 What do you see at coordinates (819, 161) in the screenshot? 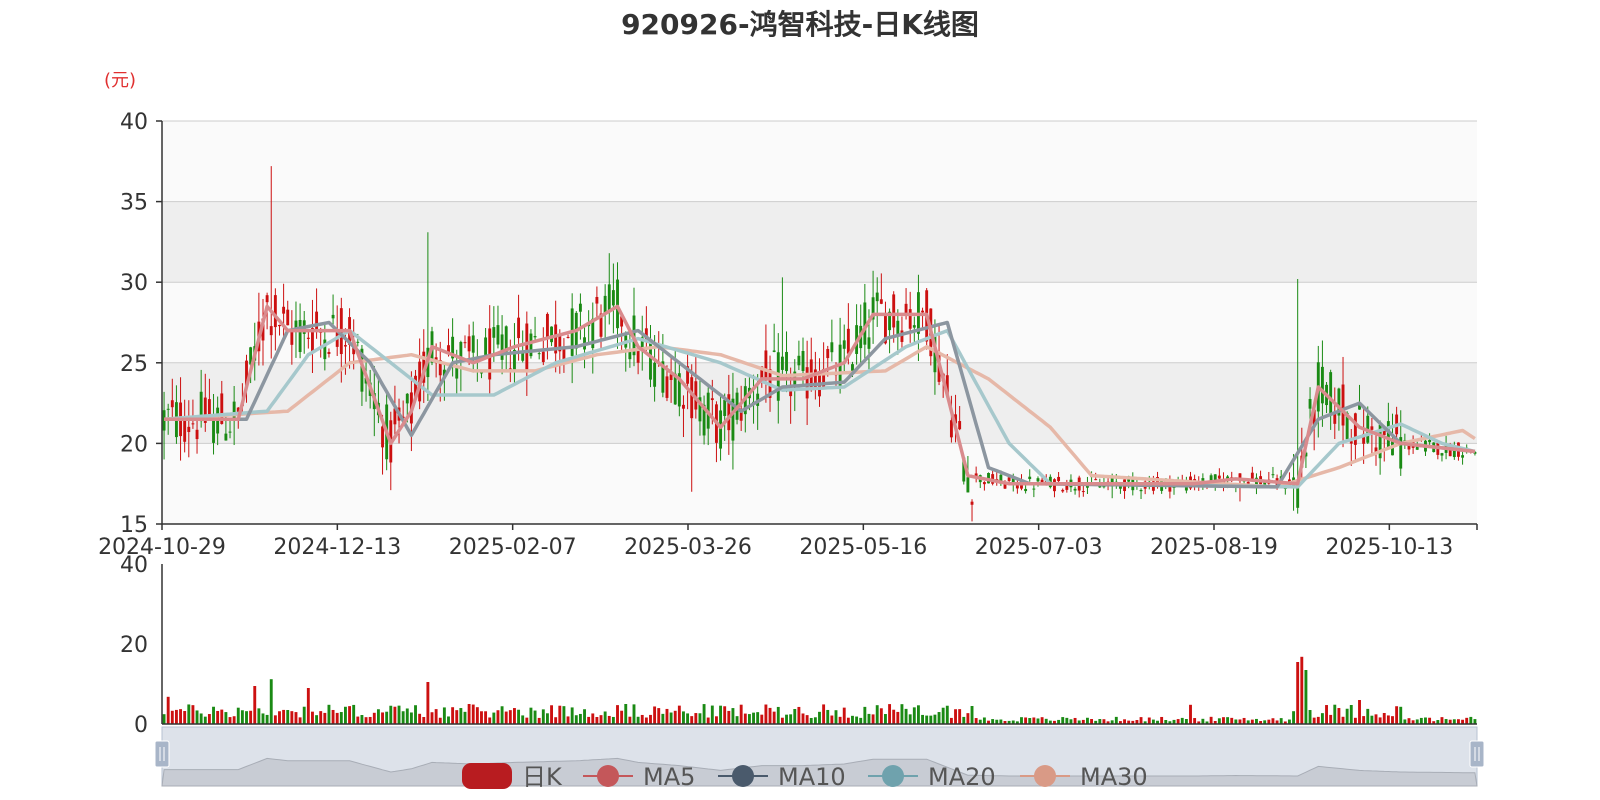
I see `band` at bounding box center [819, 161].